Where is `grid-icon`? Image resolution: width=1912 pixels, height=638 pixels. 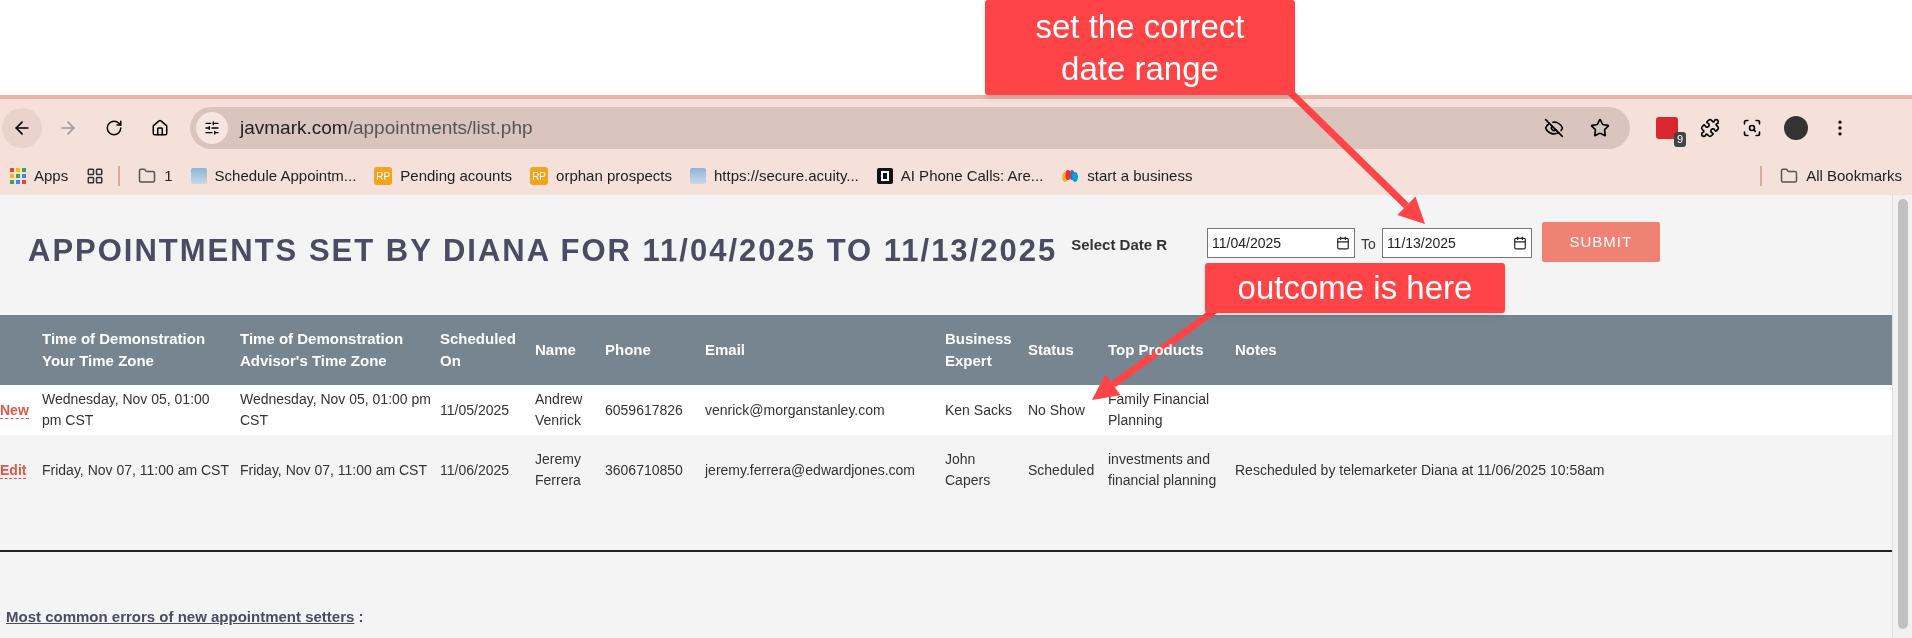 grid-icon is located at coordinates (95, 176).